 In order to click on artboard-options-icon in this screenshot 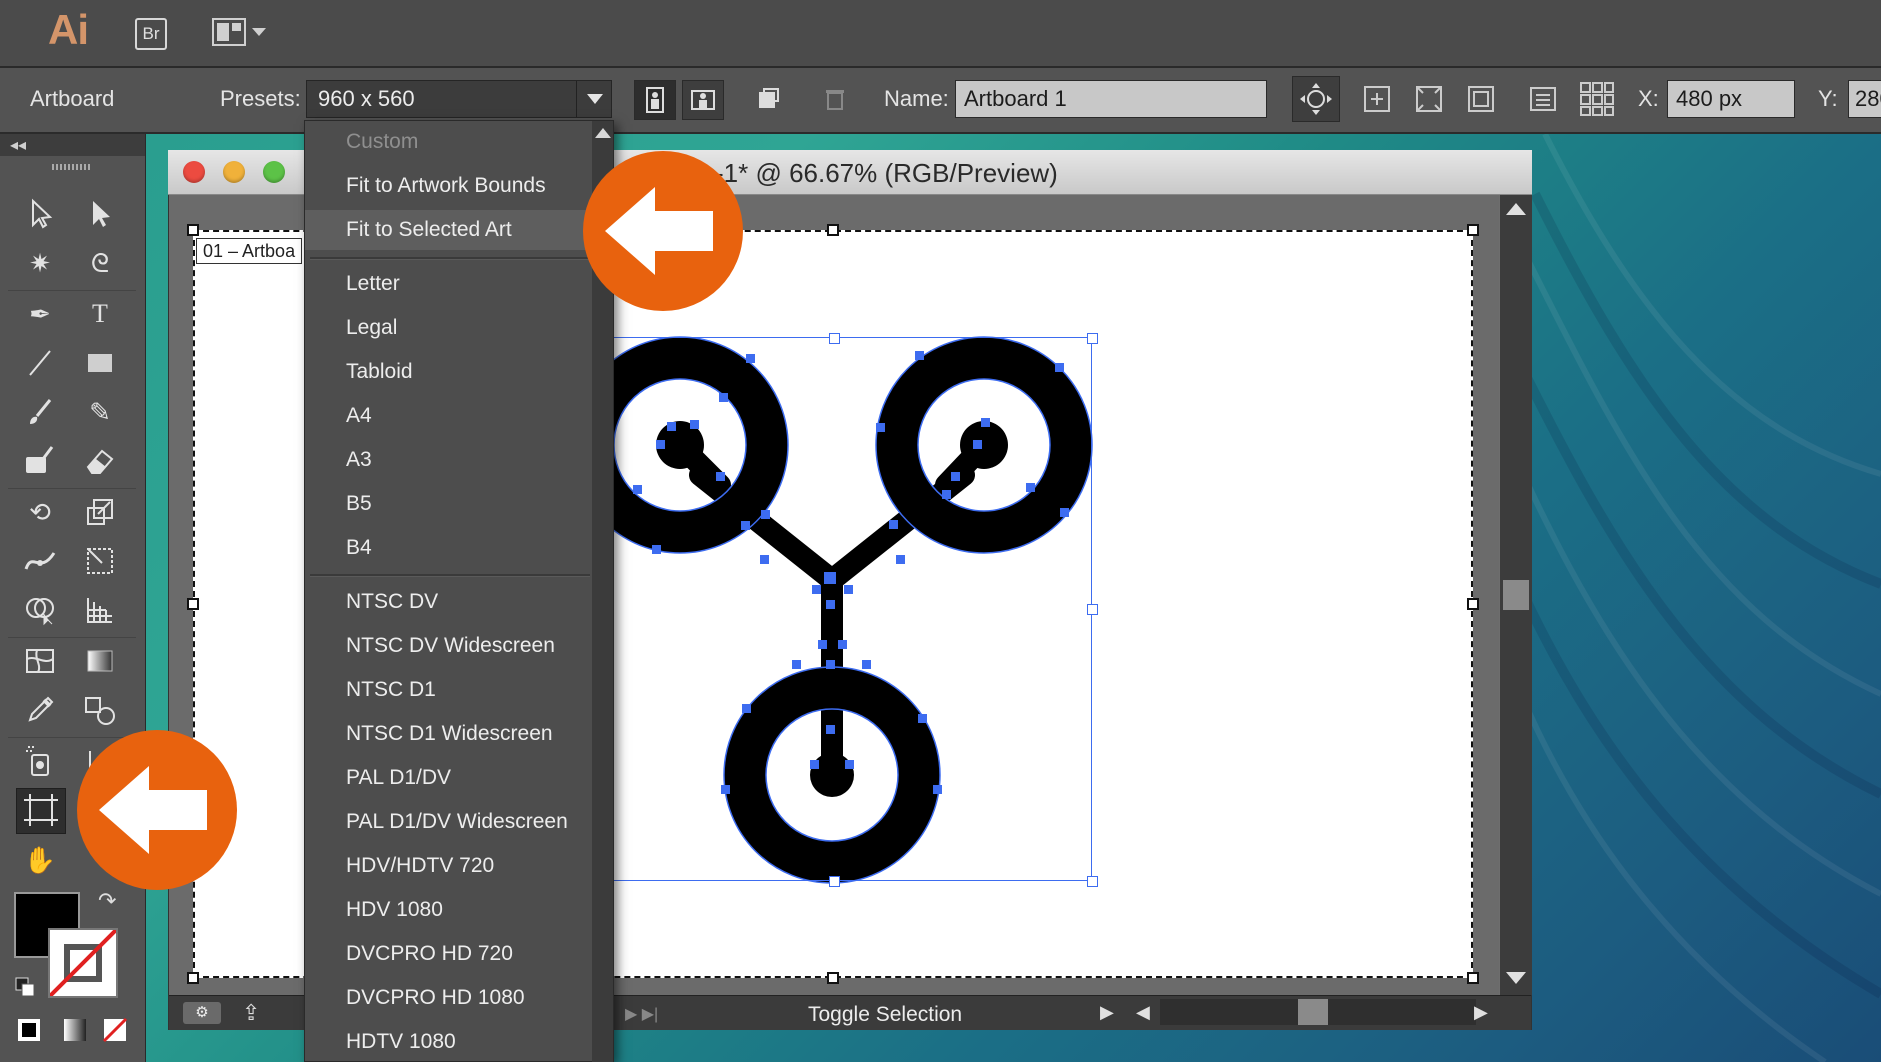, I will do `click(1543, 99)`.